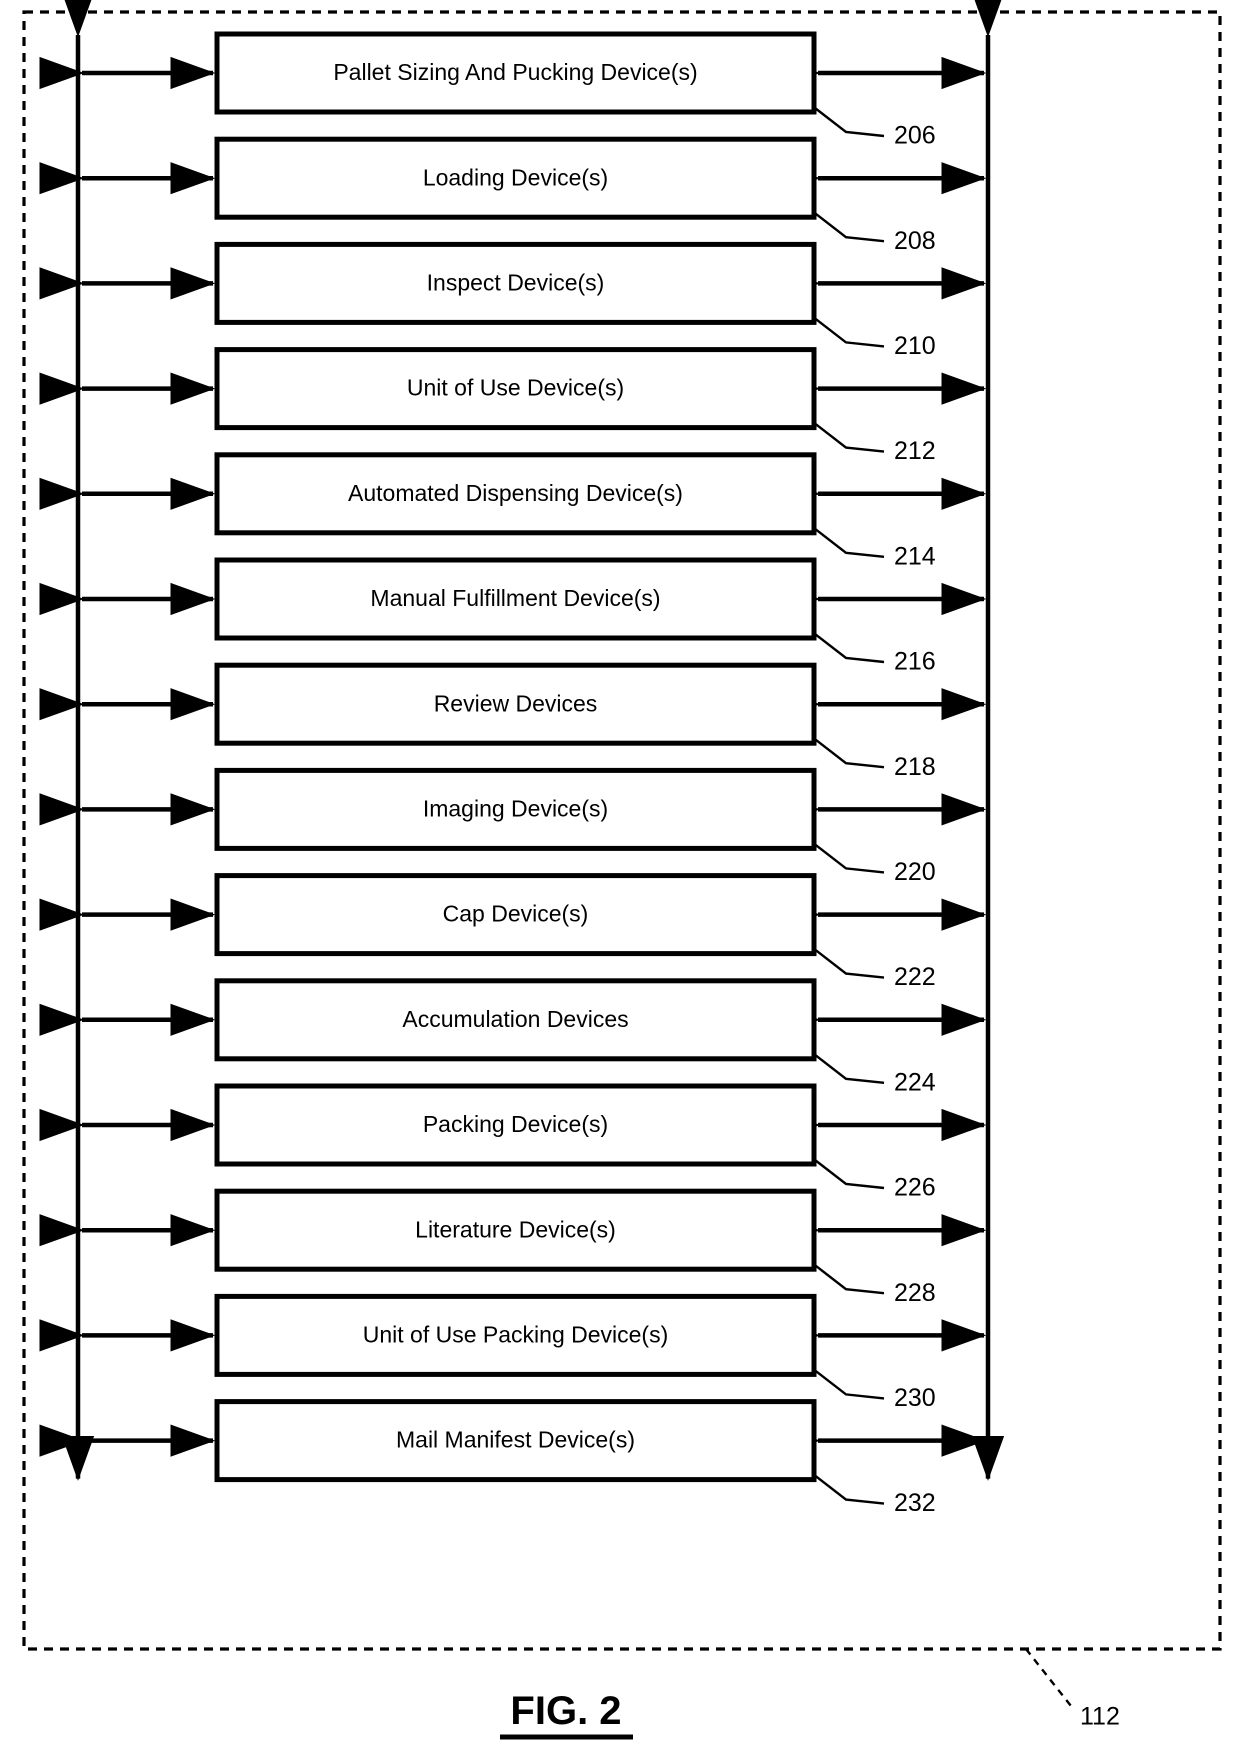 The height and width of the screenshot is (1754, 1240). Describe the element at coordinates (516, 1334) in the screenshot. I see `device-box-label: Unit of Use Packing Device(s)` at that location.